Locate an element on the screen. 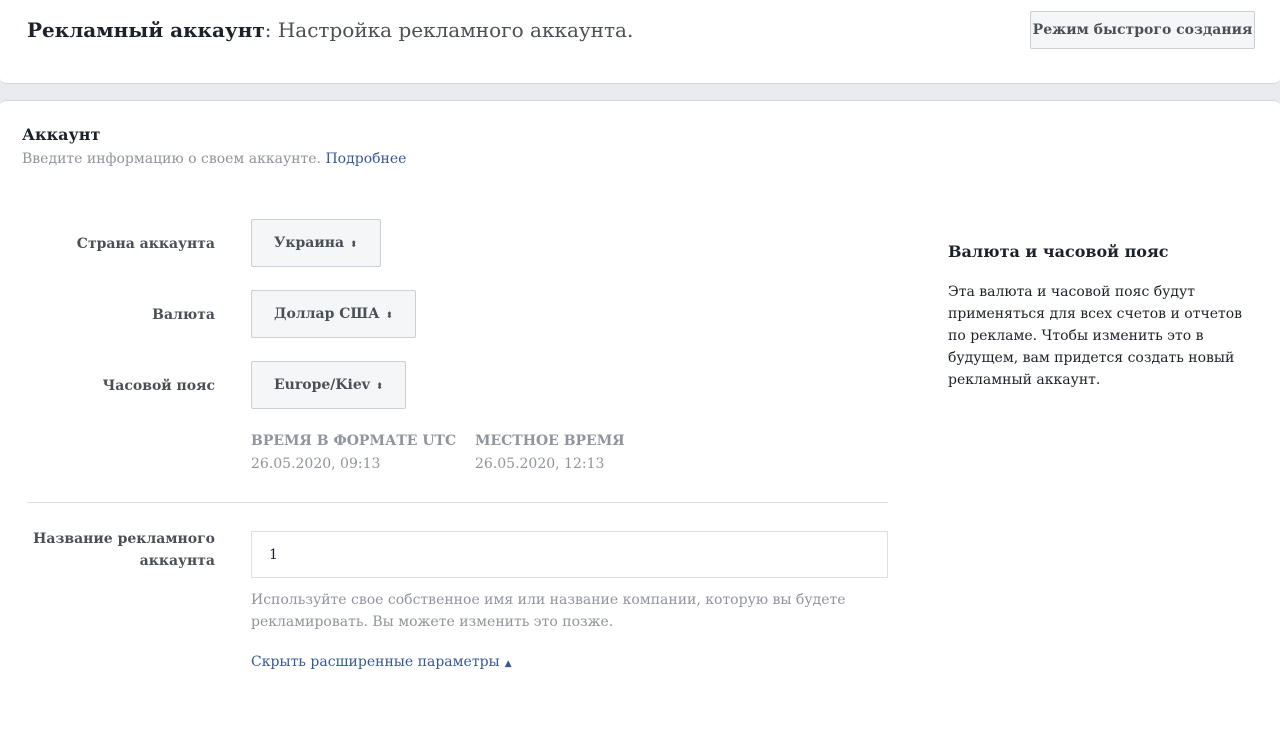 This screenshot has height=742, width=1280. utc-time-header: ВРЕМЯ В ФОРМАТЕ UTC is located at coordinates (354, 441).